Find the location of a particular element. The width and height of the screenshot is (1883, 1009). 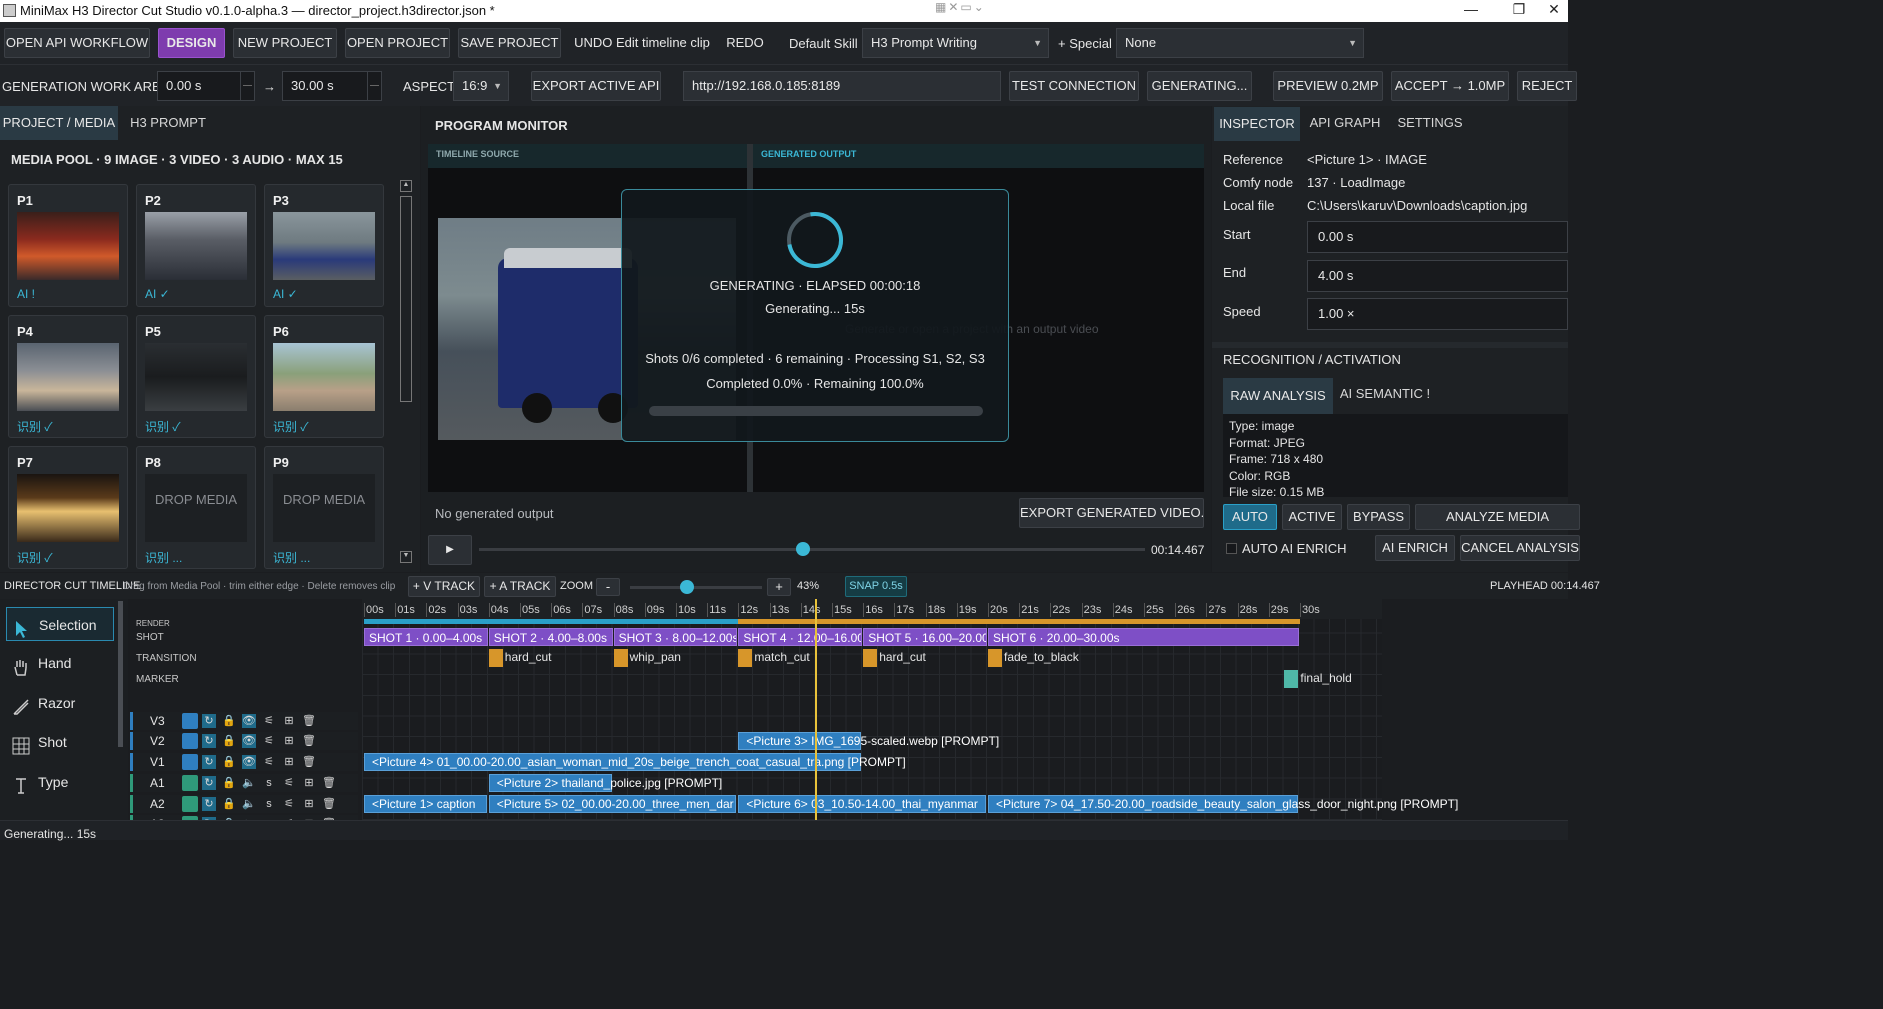

eye-icon: 👁 is located at coordinates (249, 741).